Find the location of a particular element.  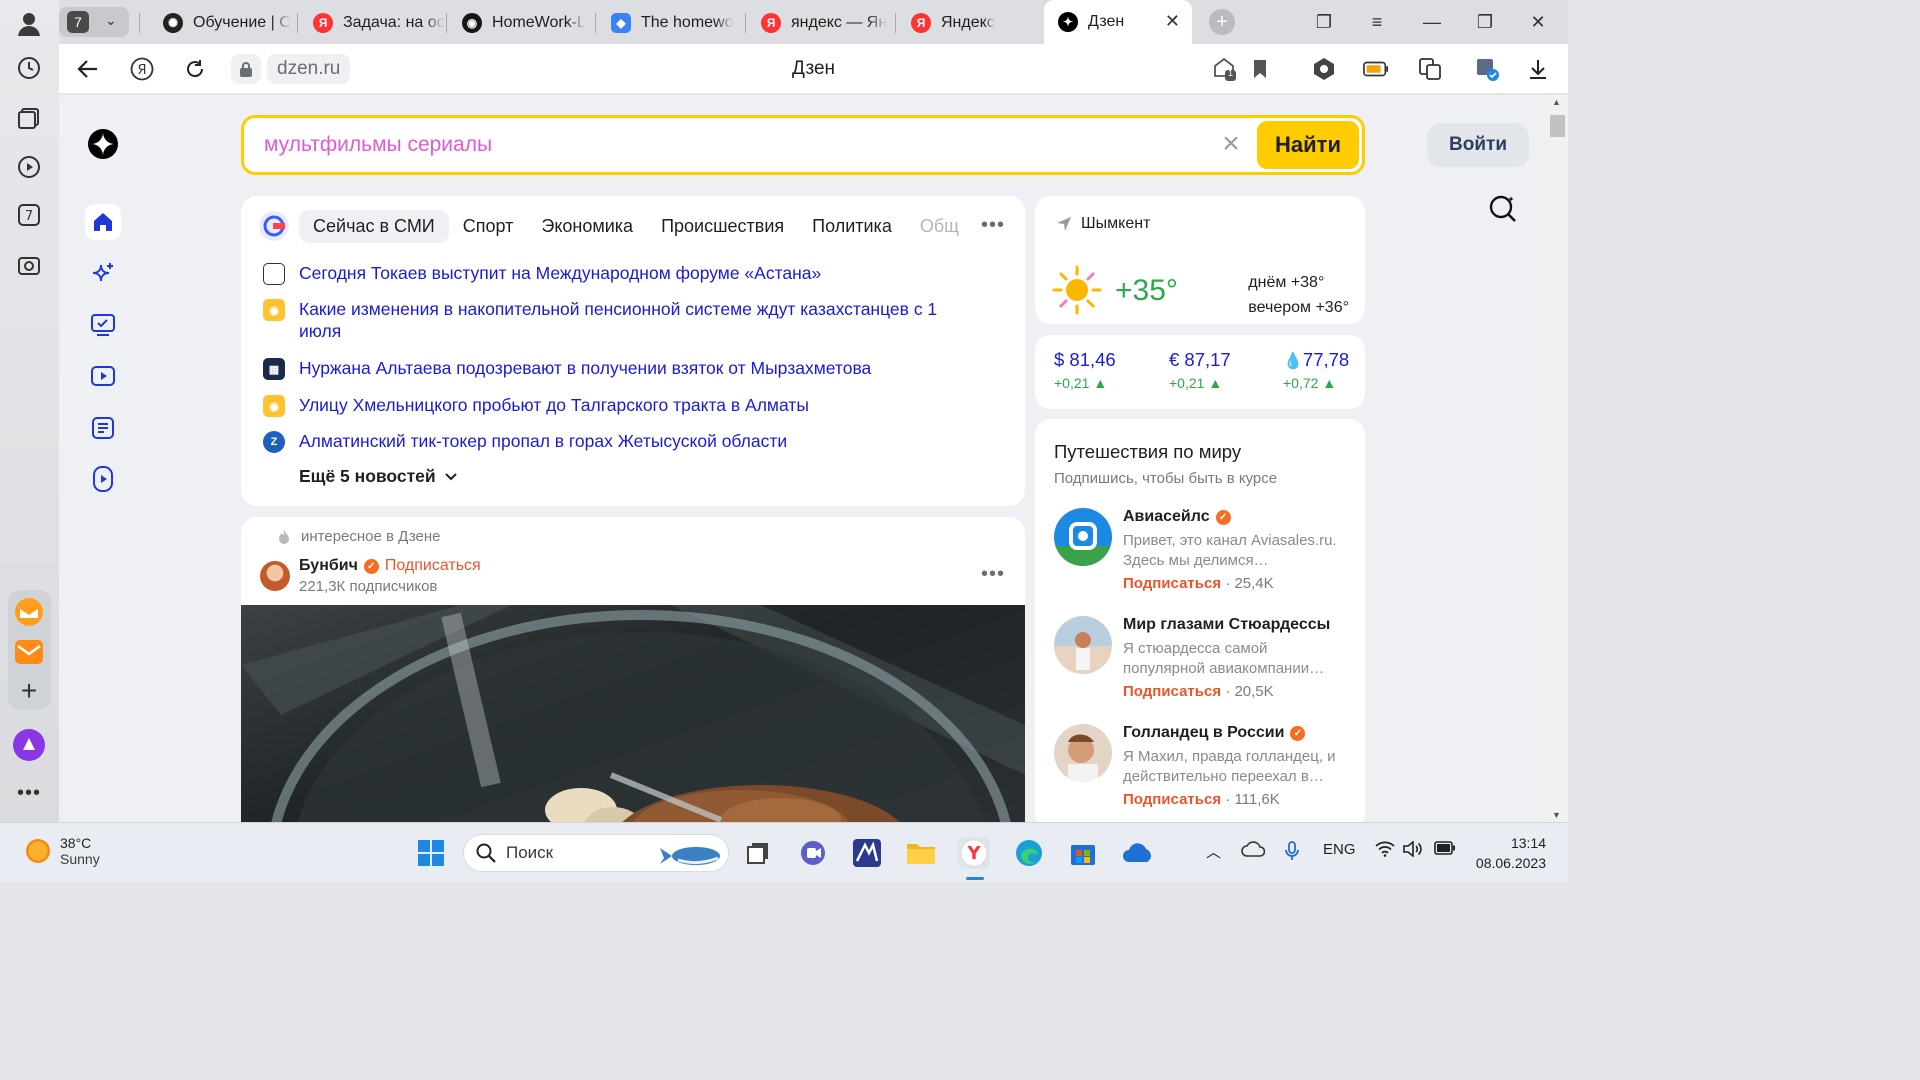

rate-usd: $ 81,46 +0,21 ▲ is located at coordinates (1085, 370).